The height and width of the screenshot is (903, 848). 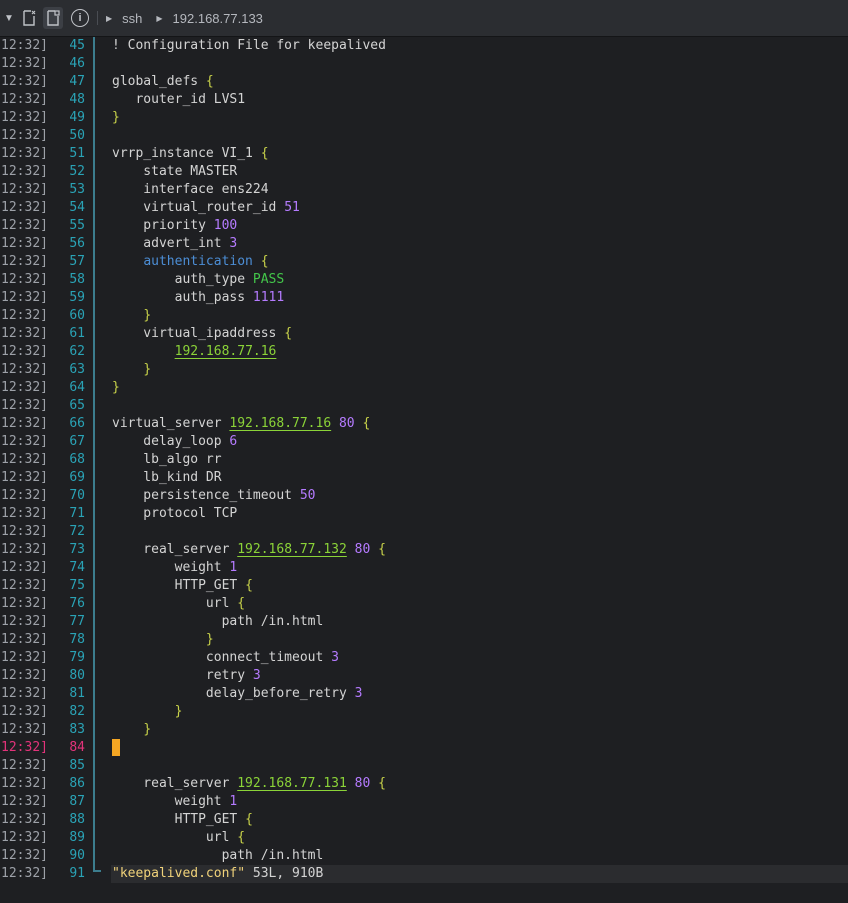 What do you see at coordinates (249, 45) in the screenshot?
I see `line-code: ! Configuration File for keepalived` at bounding box center [249, 45].